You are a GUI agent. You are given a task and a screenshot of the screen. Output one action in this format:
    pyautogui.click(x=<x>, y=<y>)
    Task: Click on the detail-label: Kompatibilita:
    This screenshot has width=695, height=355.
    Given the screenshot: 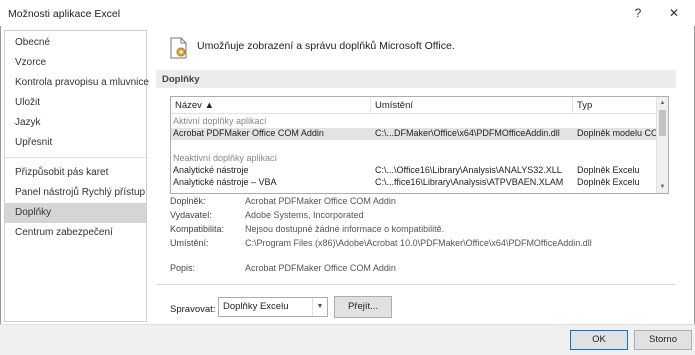 What is the action you would take?
    pyautogui.click(x=197, y=229)
    